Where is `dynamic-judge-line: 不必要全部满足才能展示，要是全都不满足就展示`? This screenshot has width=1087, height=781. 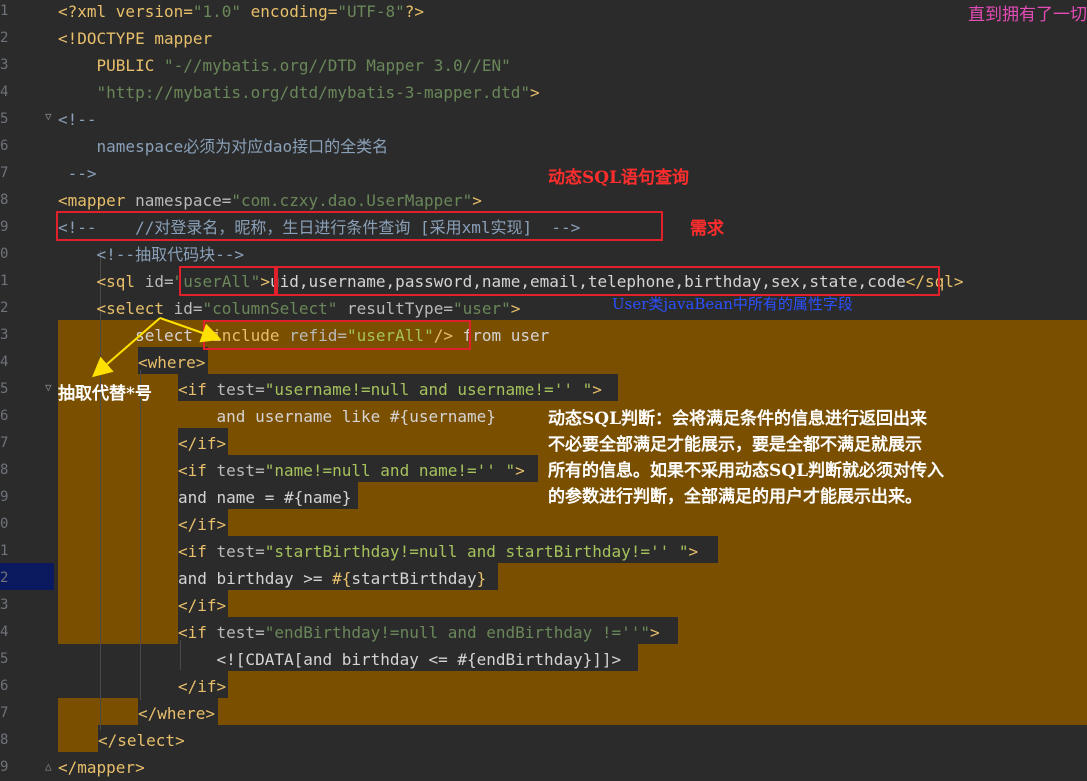 dynamic-judge-line: 不必要全部满足才能展示，要是全都不满足就展示 is located at coordinates (735, 445).